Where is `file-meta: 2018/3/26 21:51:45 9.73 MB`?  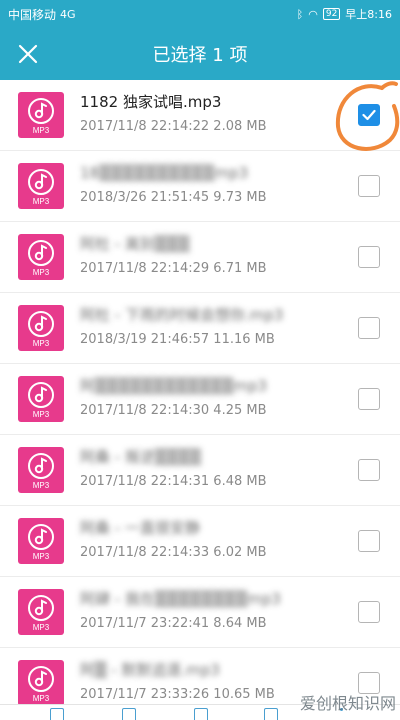
file-meta: 2018/3/26 21:51:45 9.73 MB is located at coordinates (173, 197).